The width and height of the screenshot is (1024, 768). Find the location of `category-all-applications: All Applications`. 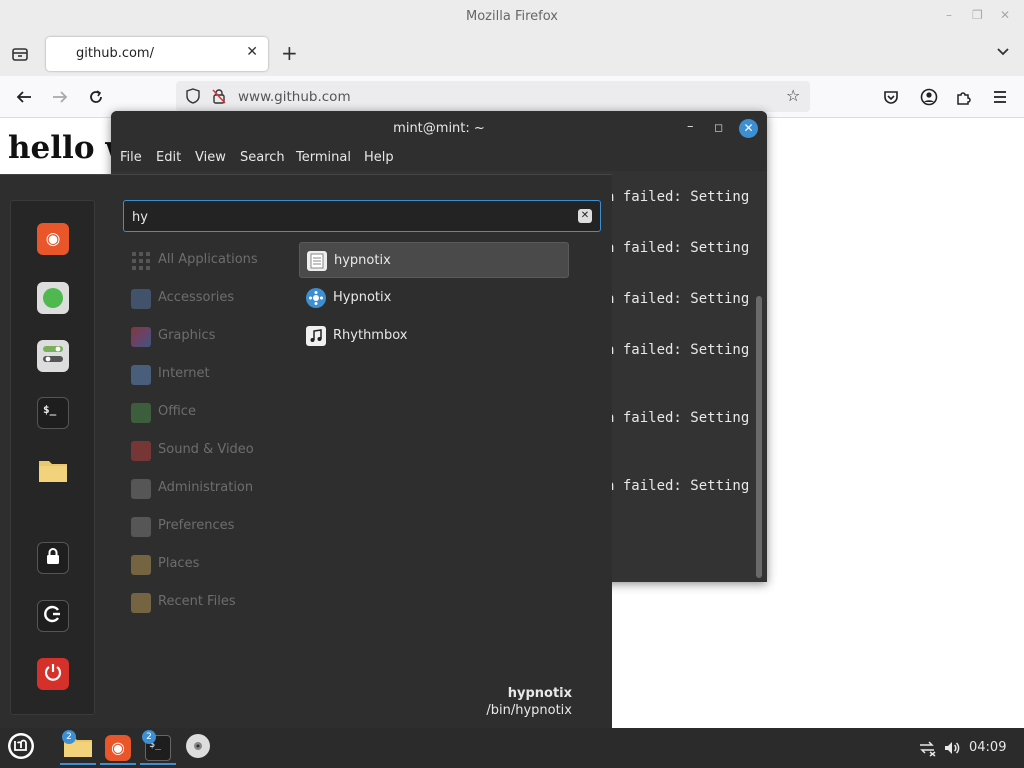

category-all-applications: All Applications is located at coordinates (211, 261).